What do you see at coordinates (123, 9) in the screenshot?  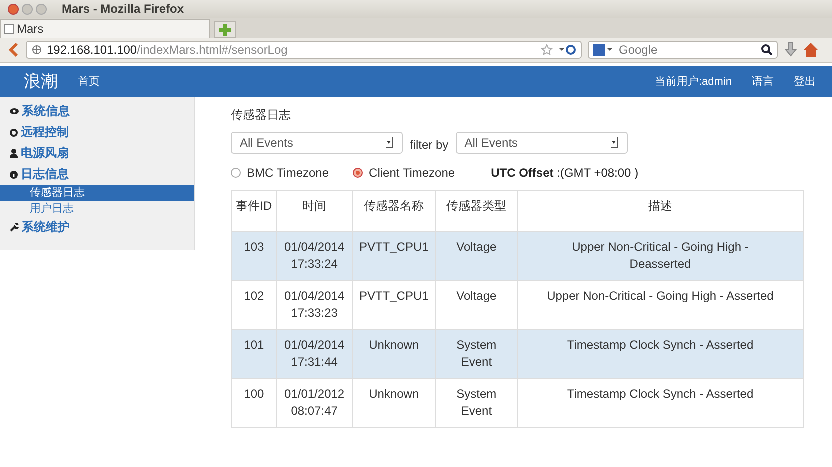 I see `window-title: Mars - Mozilla Firefox` at bounding box center [123, 9].